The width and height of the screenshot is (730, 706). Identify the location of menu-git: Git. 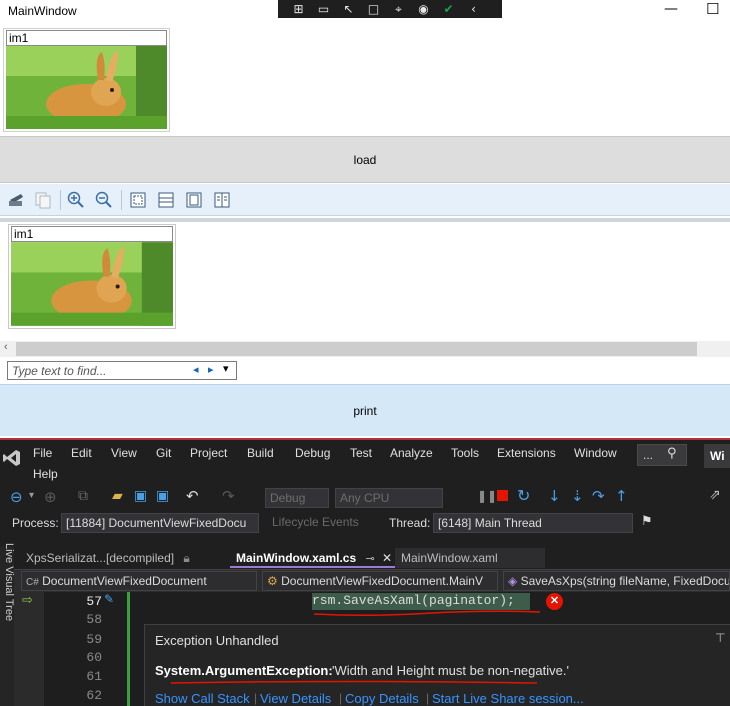
(163, 453).